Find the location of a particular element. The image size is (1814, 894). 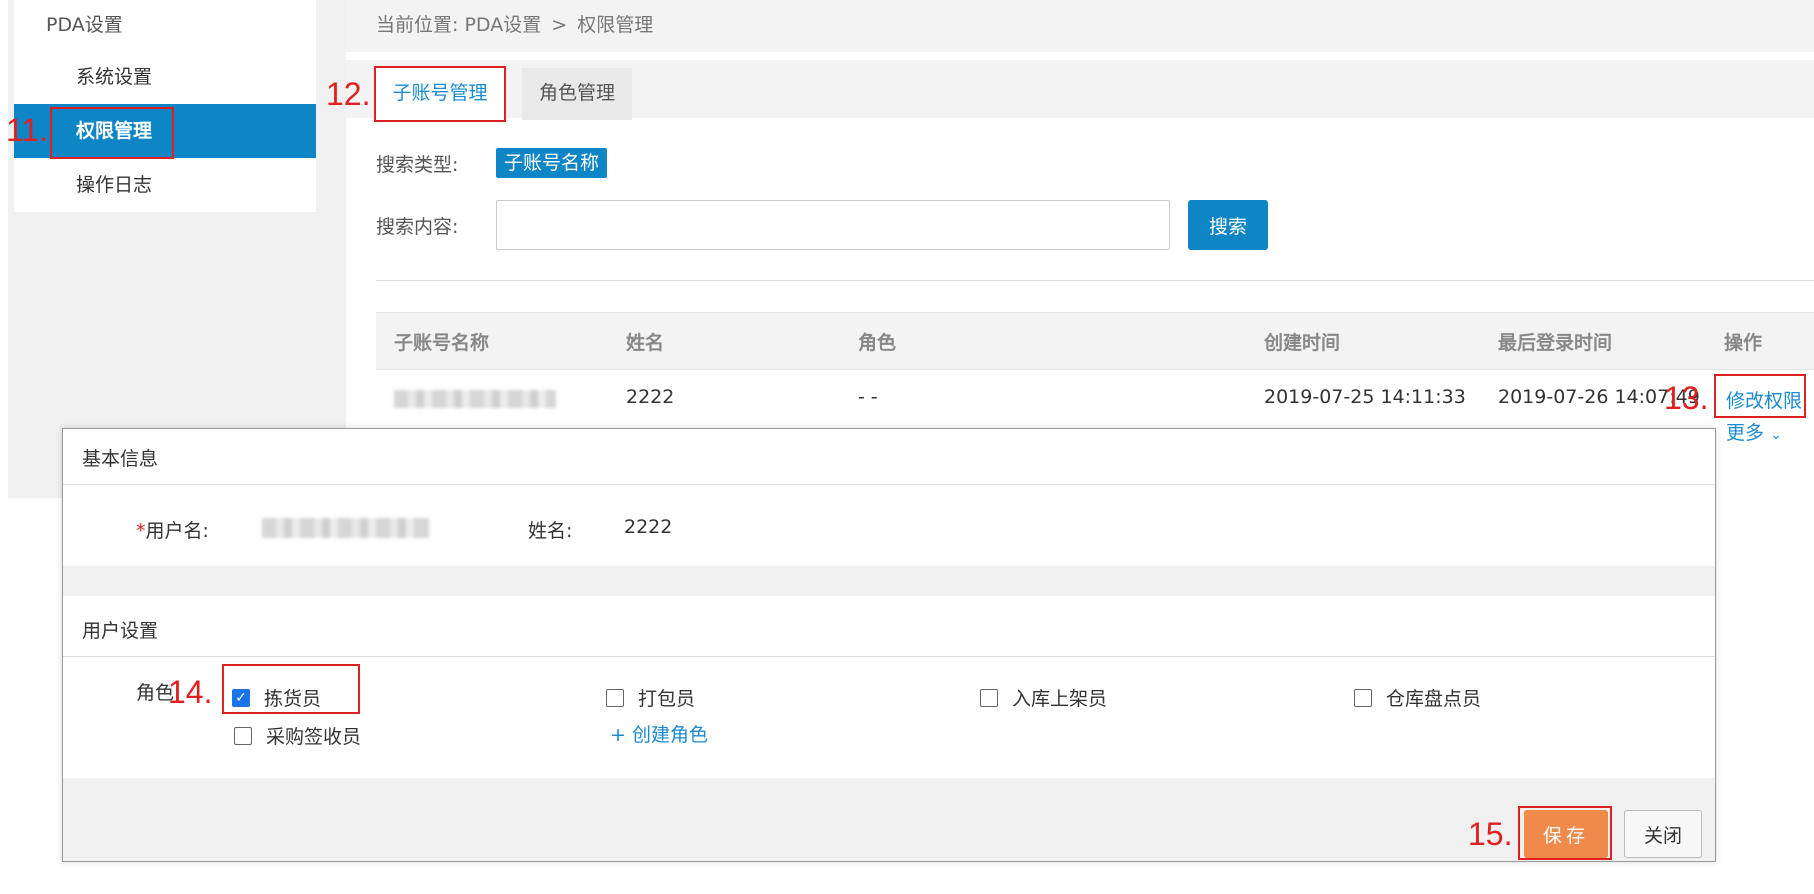

row-role: - - is located at coordinates (868, 397).